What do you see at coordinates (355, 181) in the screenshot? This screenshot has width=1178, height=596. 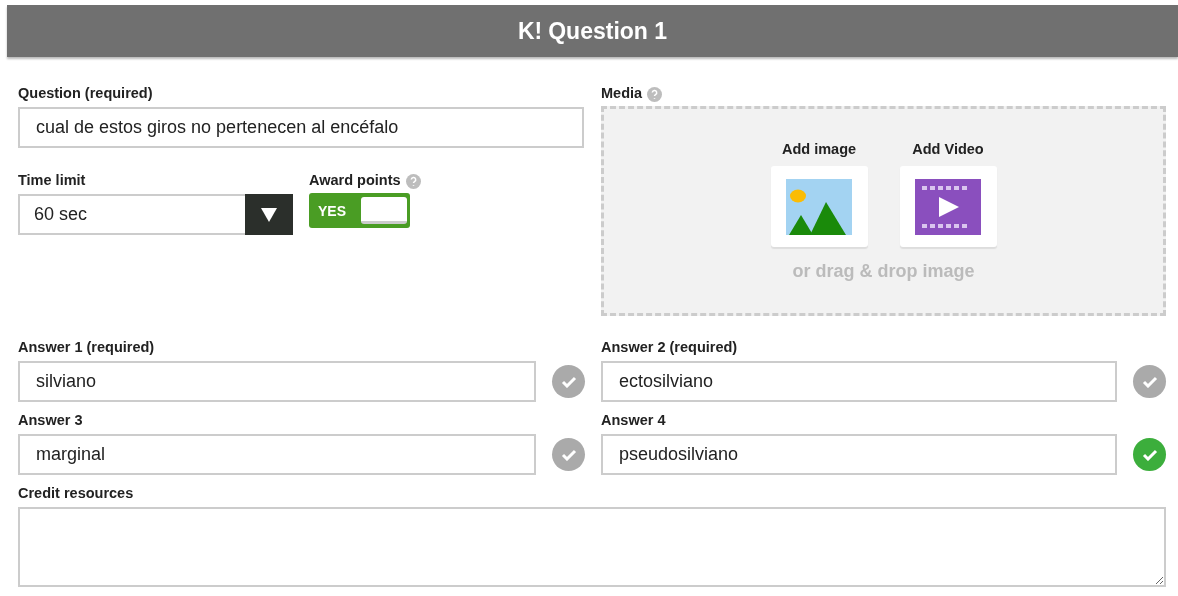 I see `field-label: Award points` at bounding box center [355, 181].